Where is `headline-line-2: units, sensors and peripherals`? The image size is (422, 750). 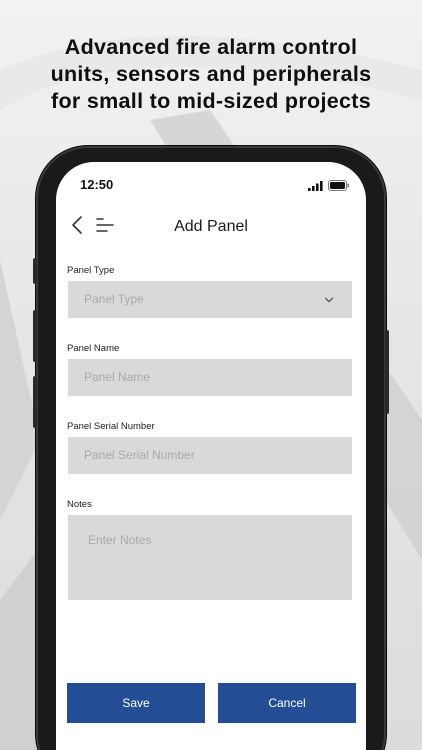
headline-line-2: units, sensors and peripherals is located at coordinates (211, 74).